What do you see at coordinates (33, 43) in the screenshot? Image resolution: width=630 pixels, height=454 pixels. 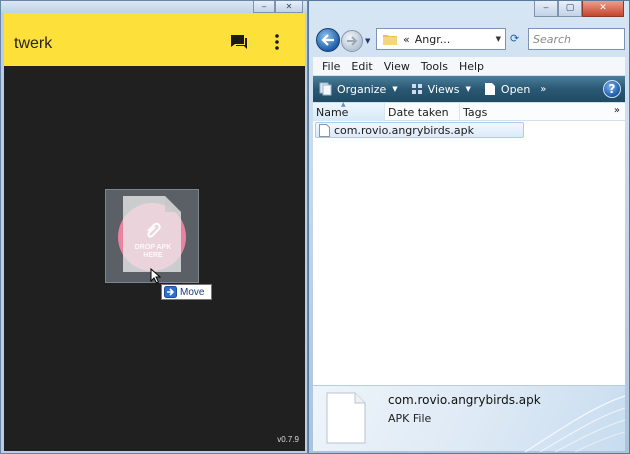 I see `app-title: twerk` at bounding box center [33, 43].